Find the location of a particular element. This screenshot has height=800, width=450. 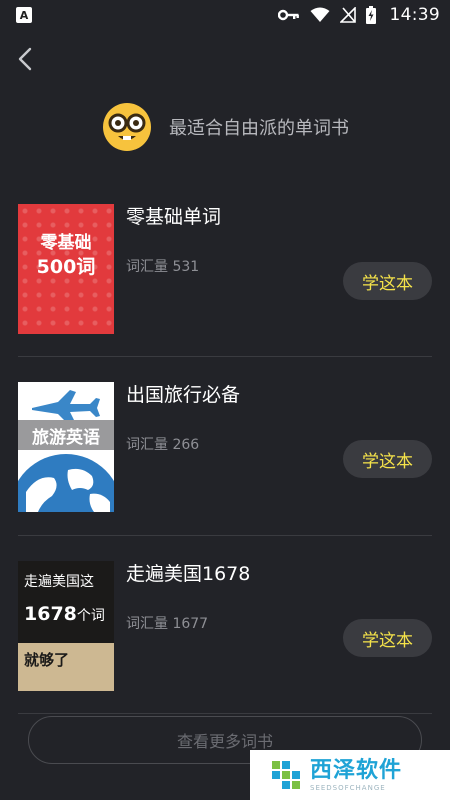

book-cover: 零基础 500词 is located at coordinates (66, 269).